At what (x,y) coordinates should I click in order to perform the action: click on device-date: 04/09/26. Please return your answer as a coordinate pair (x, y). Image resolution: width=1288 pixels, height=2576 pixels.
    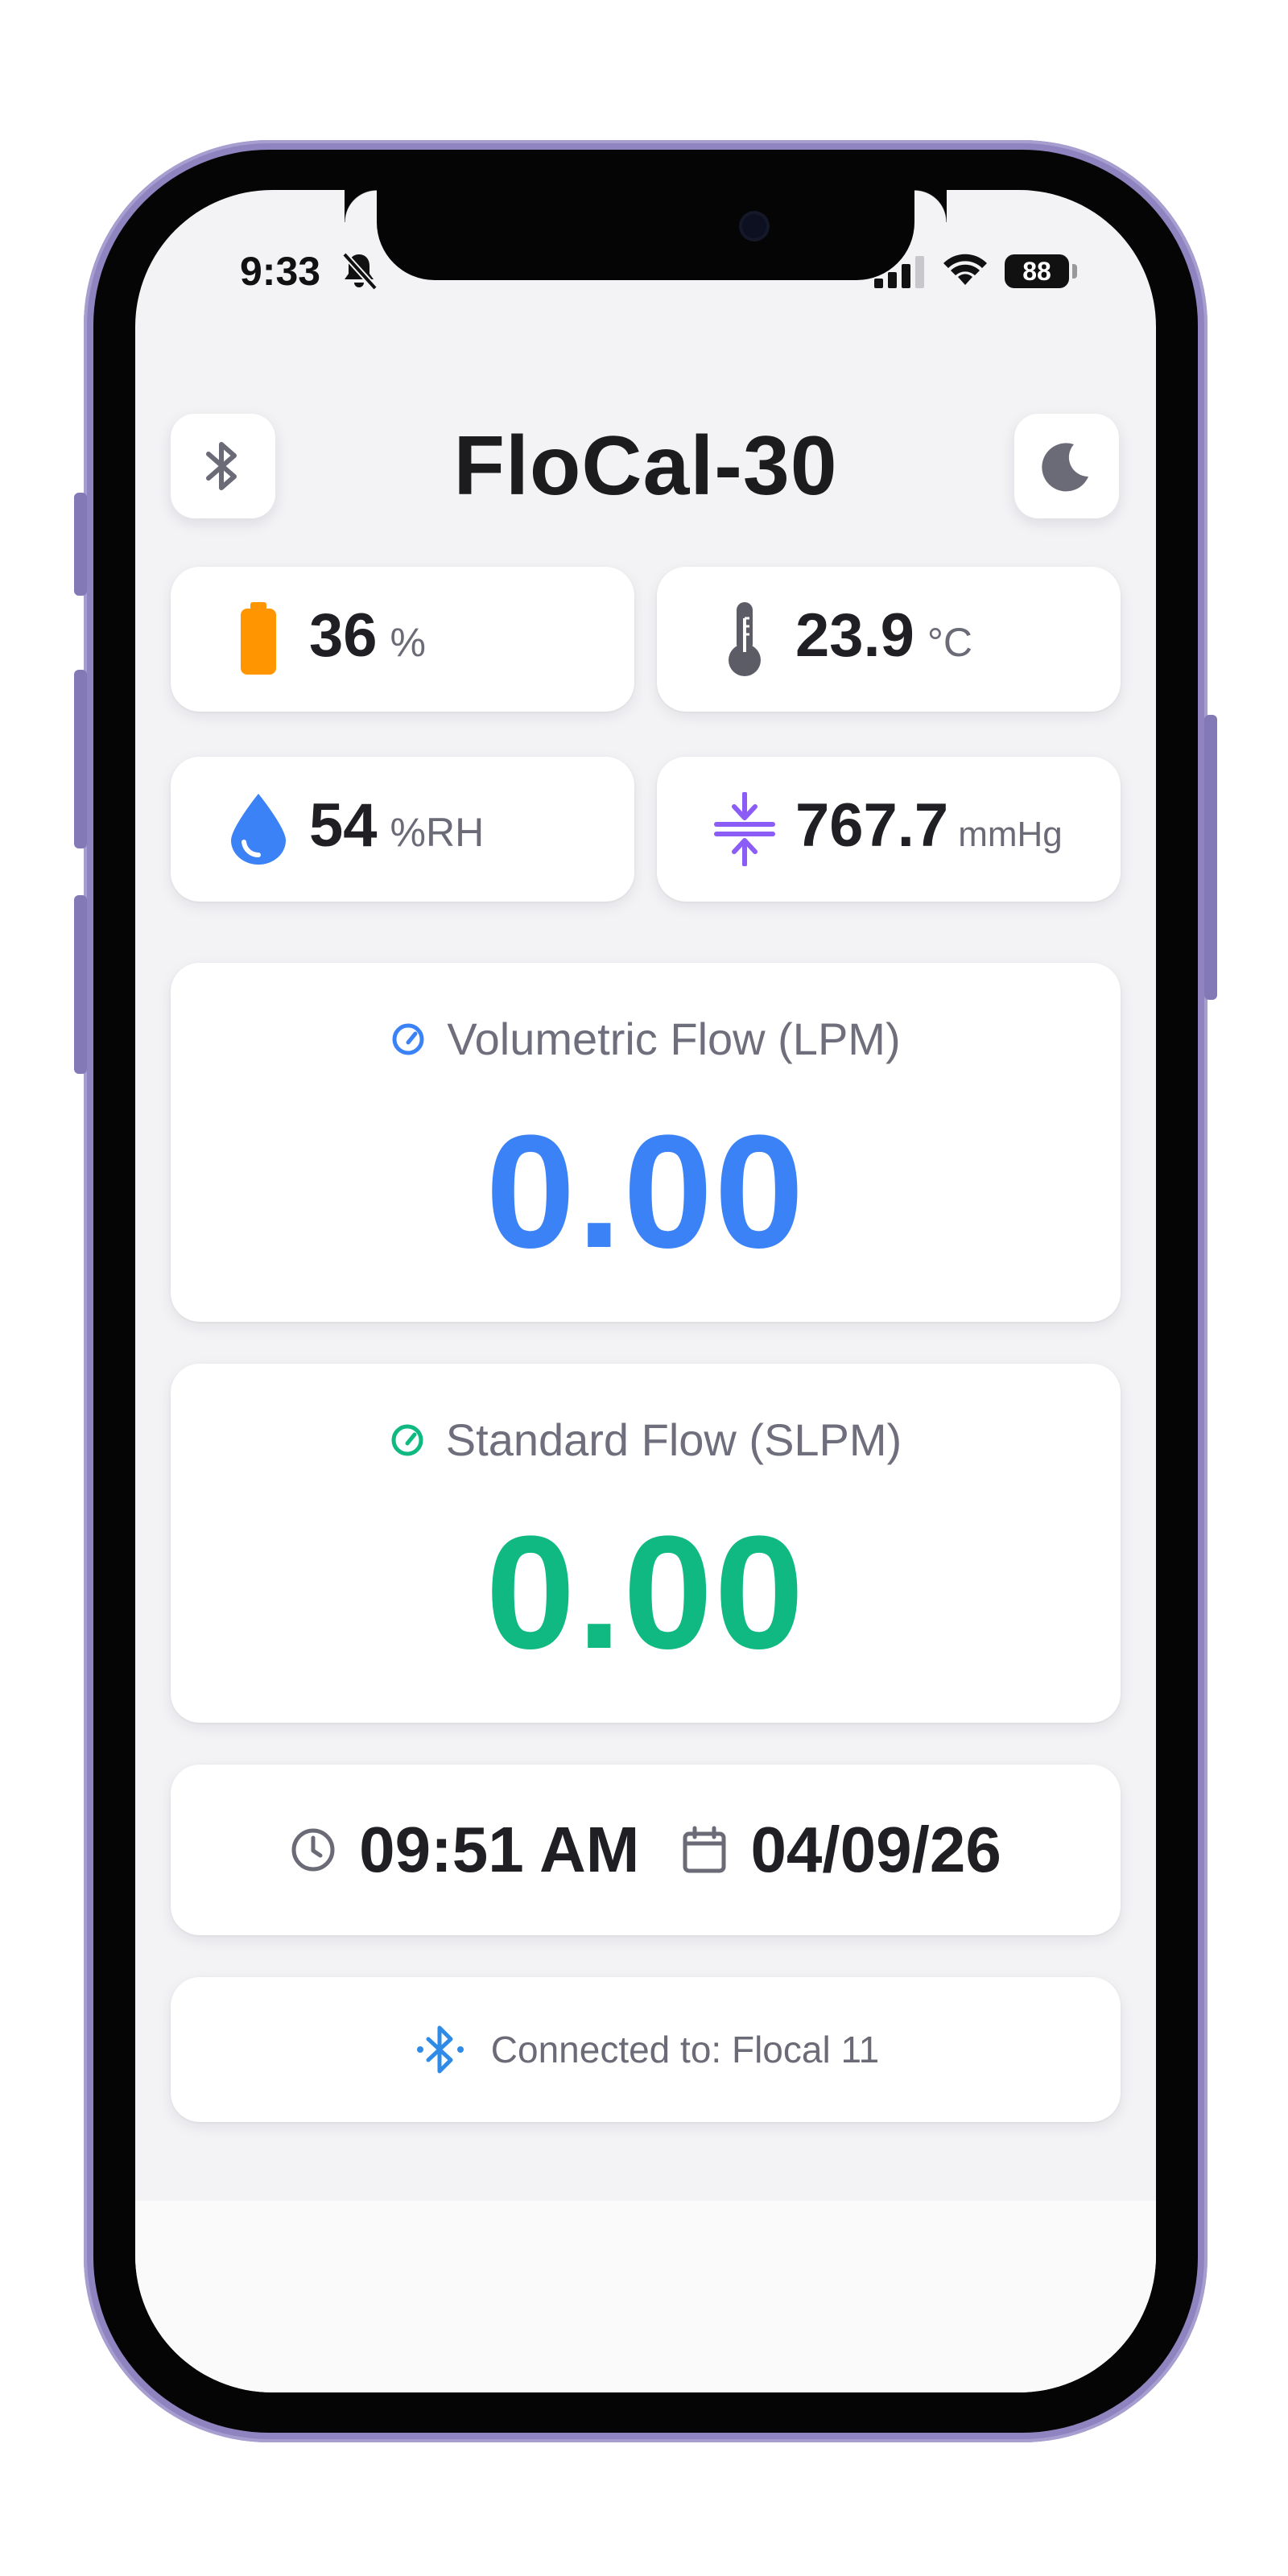
    Looking at the image, I should click on (875, 1850).